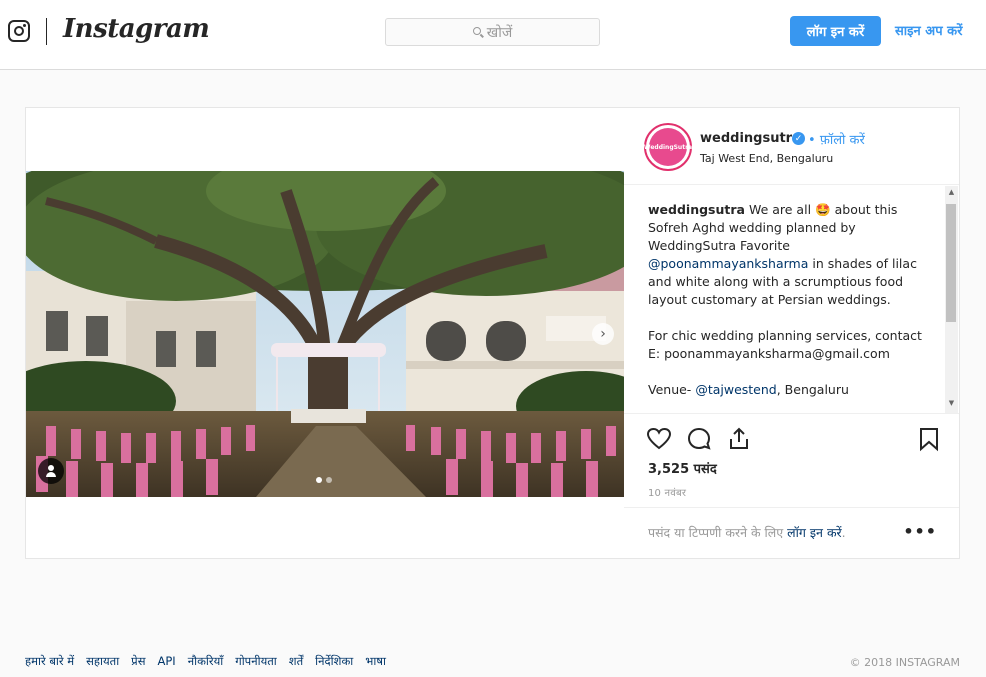  What do you see at coordinates (659, 439) in the screenshot?
I see `like-heart-icon` at bounding box center [659, 439].